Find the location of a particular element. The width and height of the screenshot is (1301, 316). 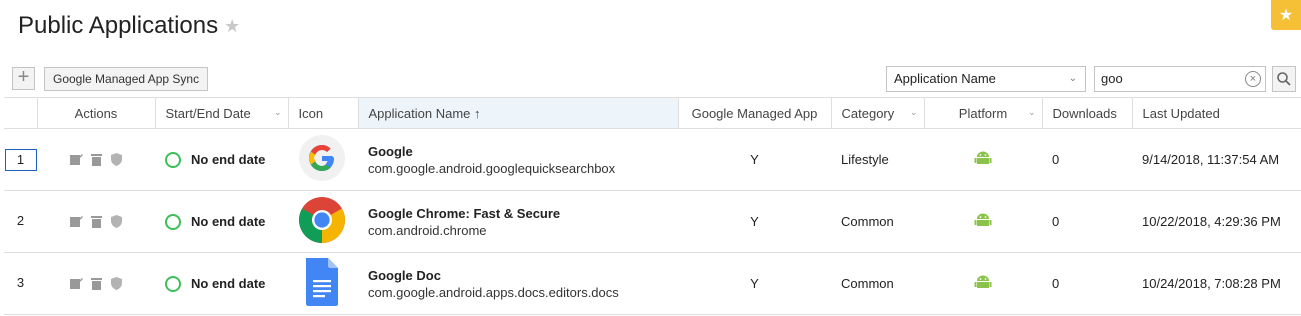

favorite-star-icon: ★ is located at coordinates (232, 26).